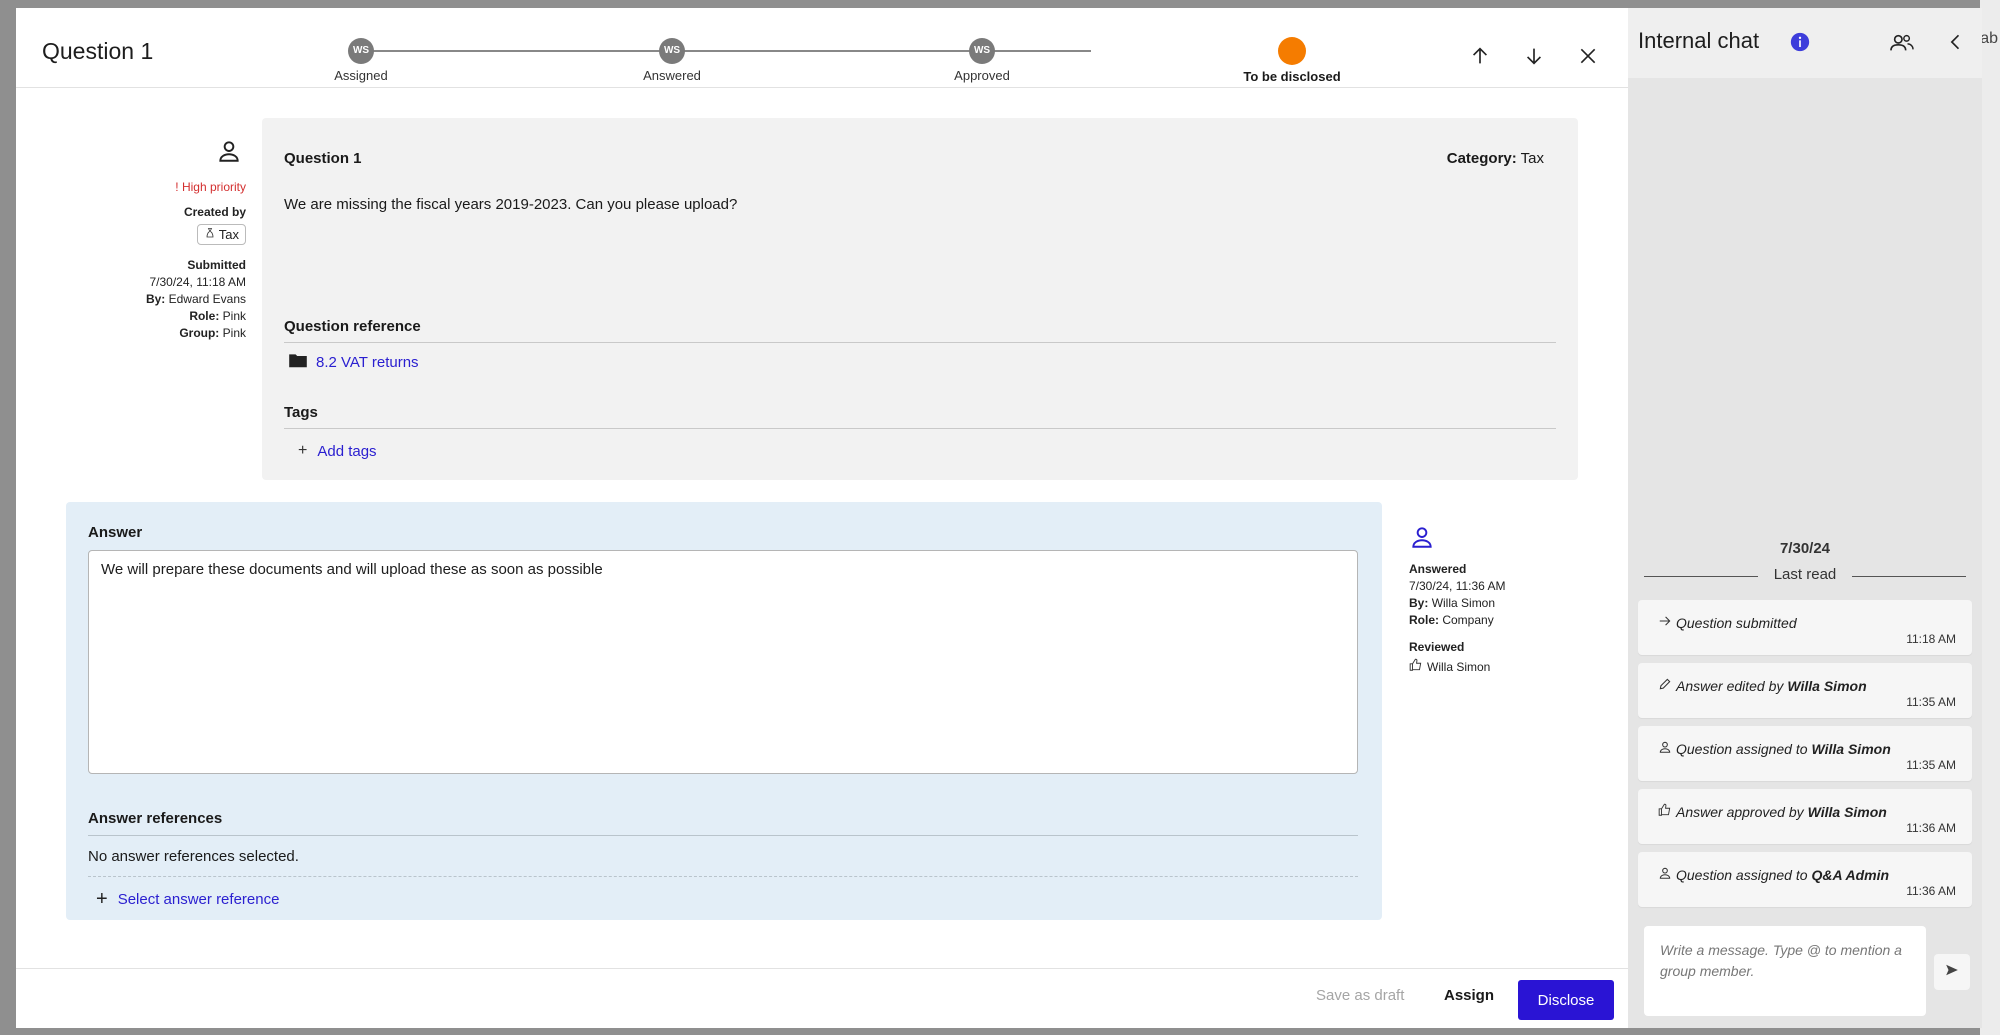  I want to click on event-text: Answer edited by Willa Simon, so click(1762, 685).